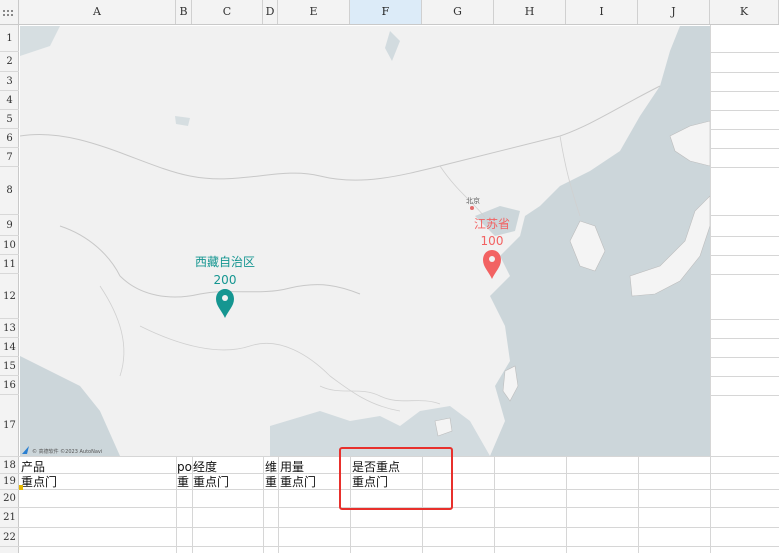  I want to click on map-marker-value: 100, so click(492, 241).